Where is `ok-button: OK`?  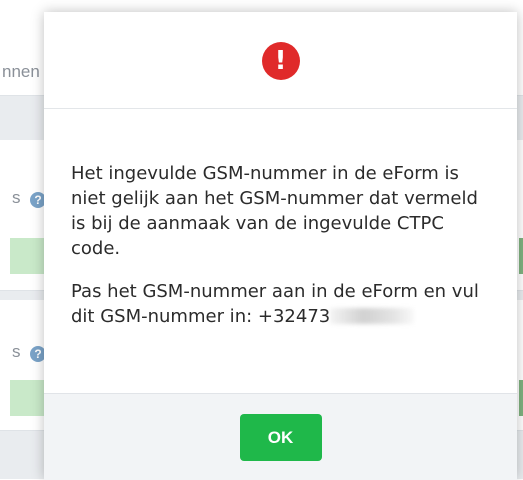 ok-button: OK is located at coordinates (280, 437).